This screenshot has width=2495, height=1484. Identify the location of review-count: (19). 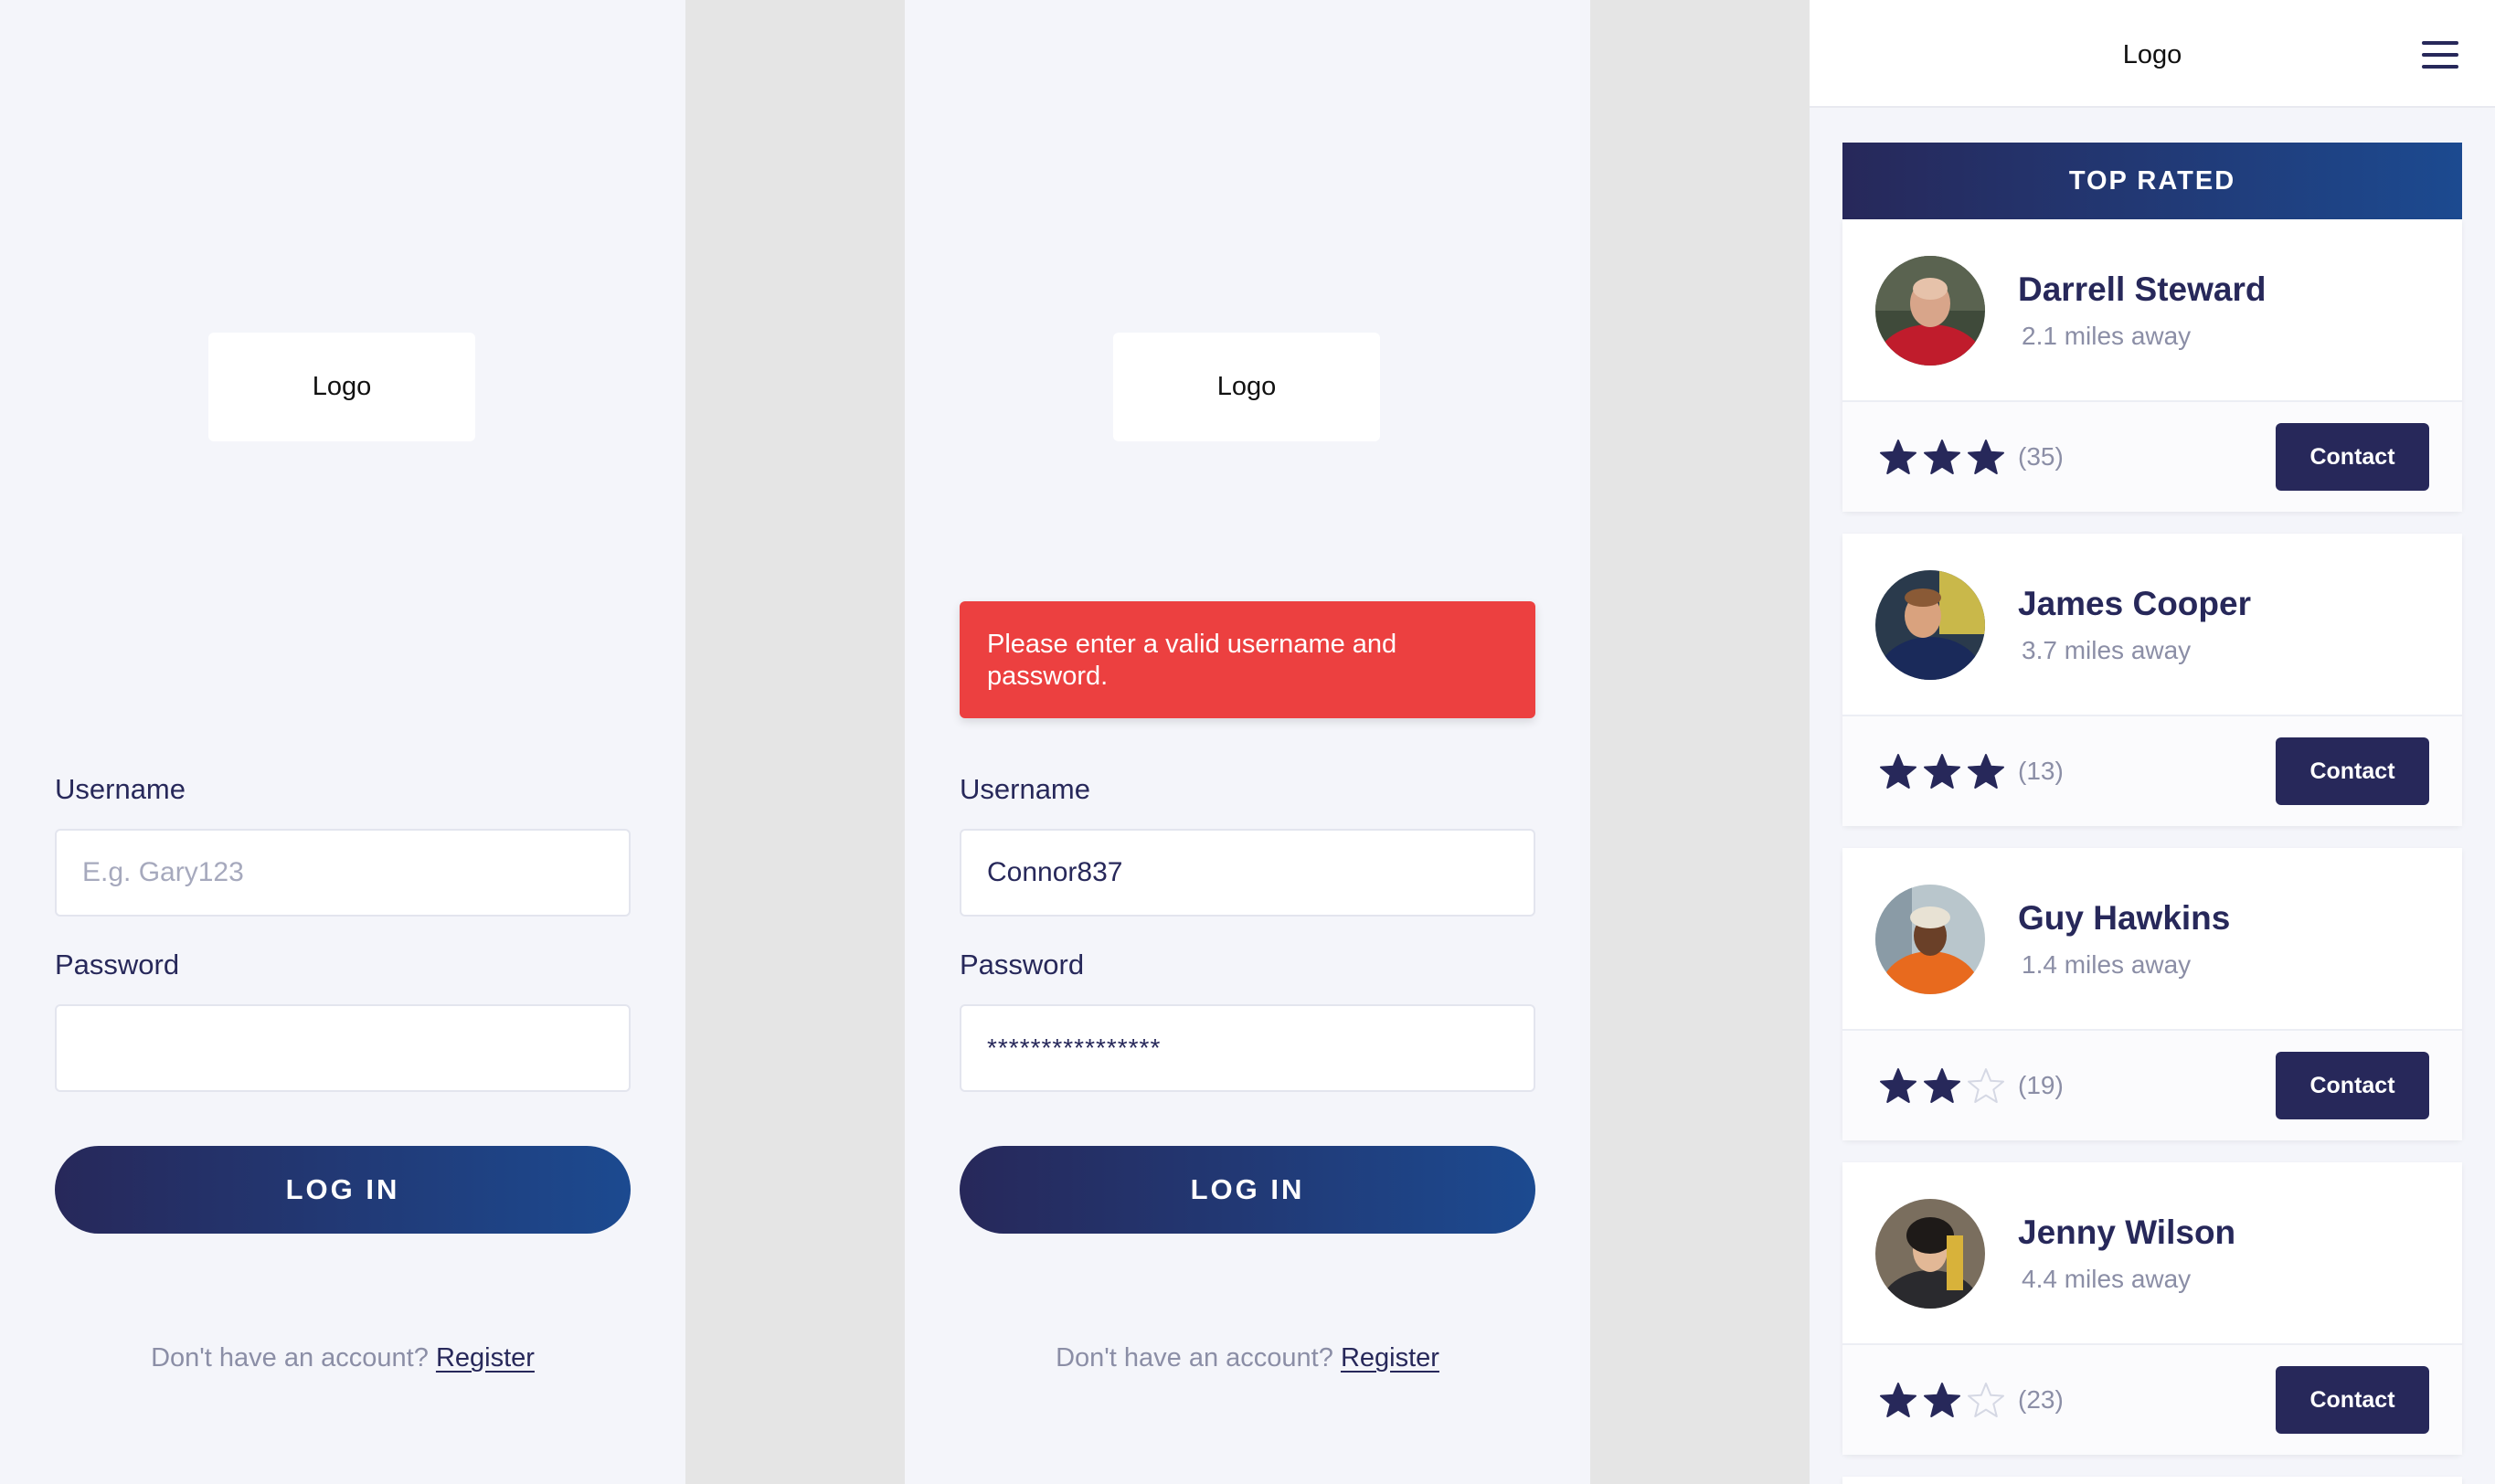
(2041, 1085).